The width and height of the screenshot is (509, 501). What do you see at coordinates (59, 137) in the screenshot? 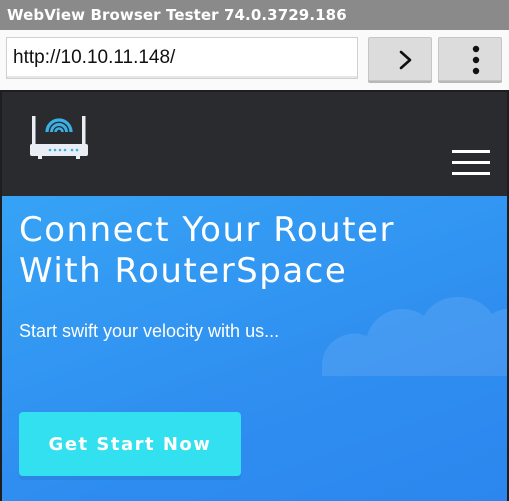
I see `router-icon` at bounding box center [59, 137].